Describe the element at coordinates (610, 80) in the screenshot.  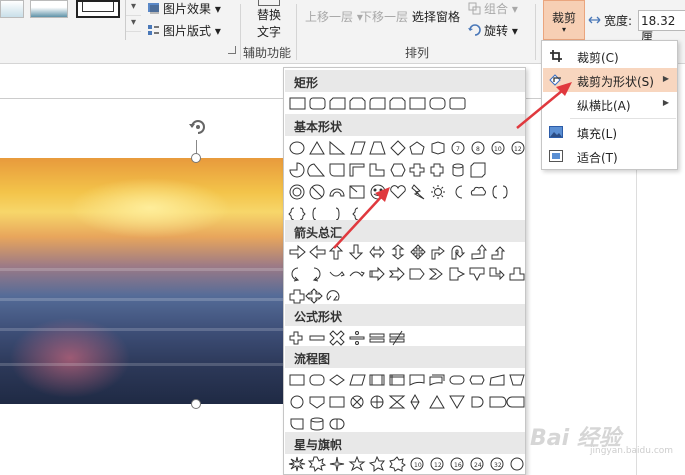
I see `menu-item-crop-to-shape: 裁剪为形状(S) ▶` at that location.